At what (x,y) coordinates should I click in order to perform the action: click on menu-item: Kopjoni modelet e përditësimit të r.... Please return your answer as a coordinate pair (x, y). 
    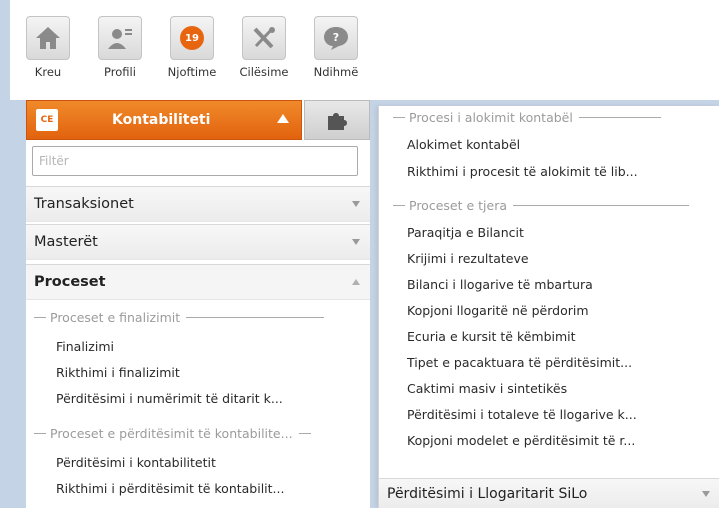
    Looking at the image, I should click on (521, 440).